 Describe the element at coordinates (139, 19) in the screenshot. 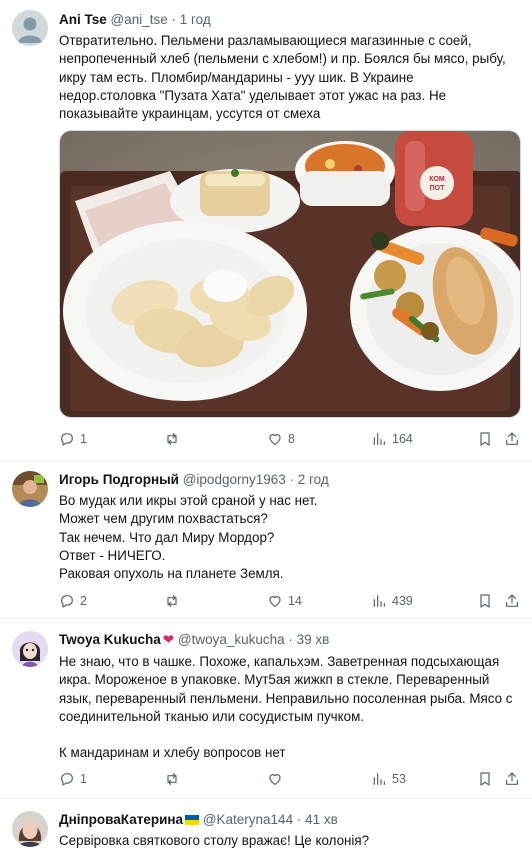

I see `handle: @ani_tse` at that location.